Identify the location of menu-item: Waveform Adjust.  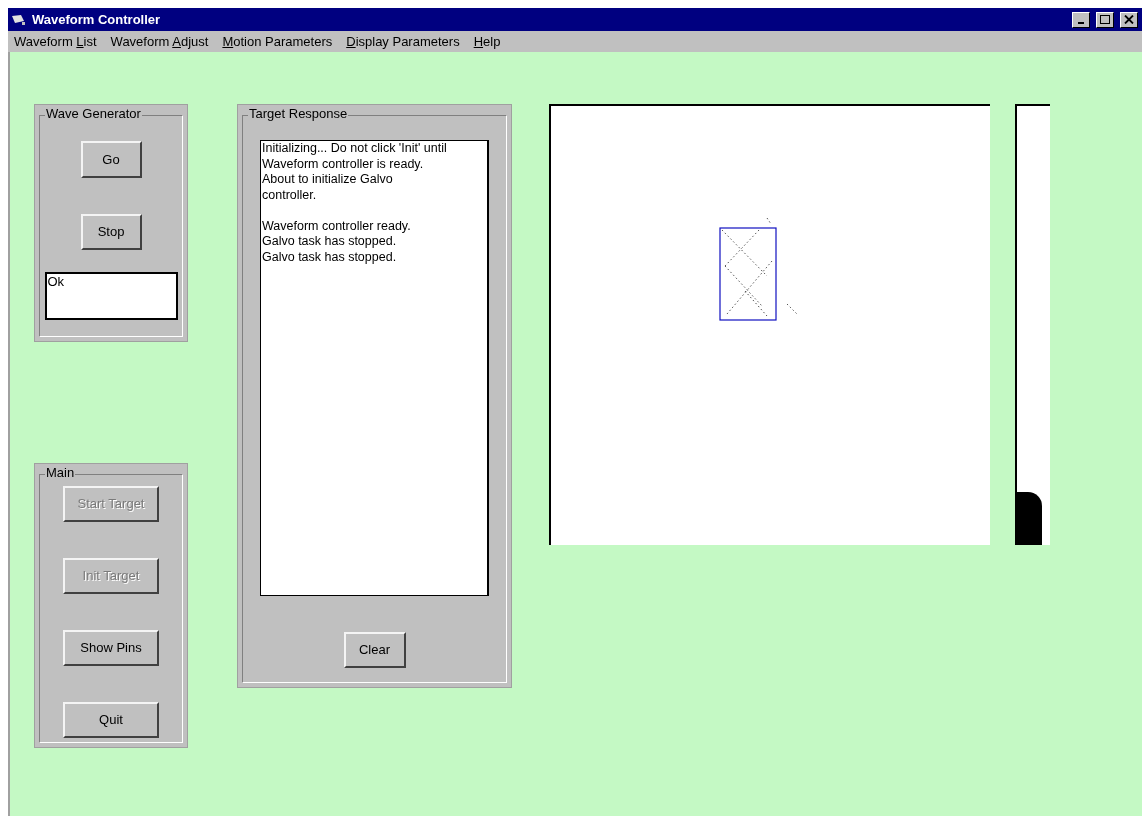
(159, 41).